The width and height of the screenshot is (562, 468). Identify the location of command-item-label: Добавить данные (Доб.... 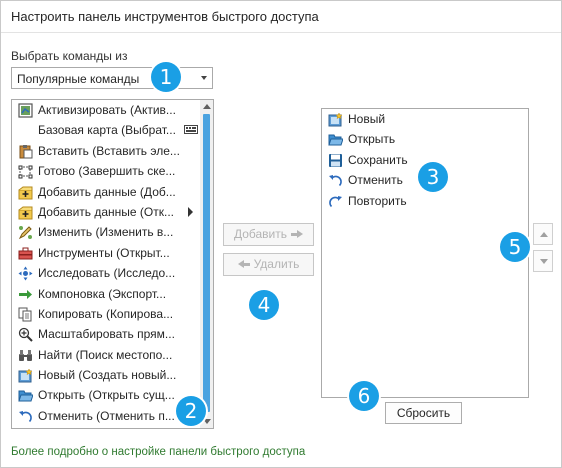
(107, 191).